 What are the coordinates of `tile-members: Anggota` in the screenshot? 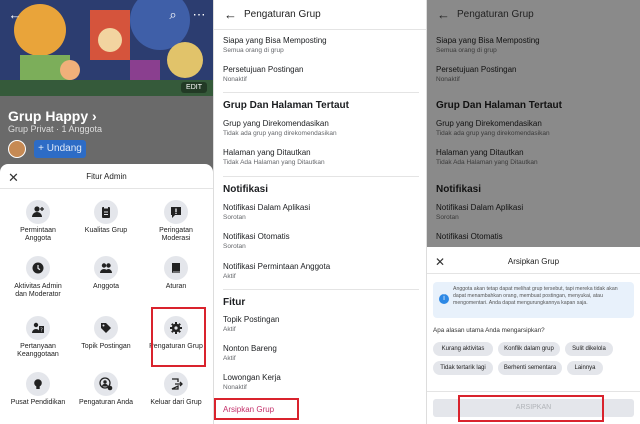 It's located at (106, 273).